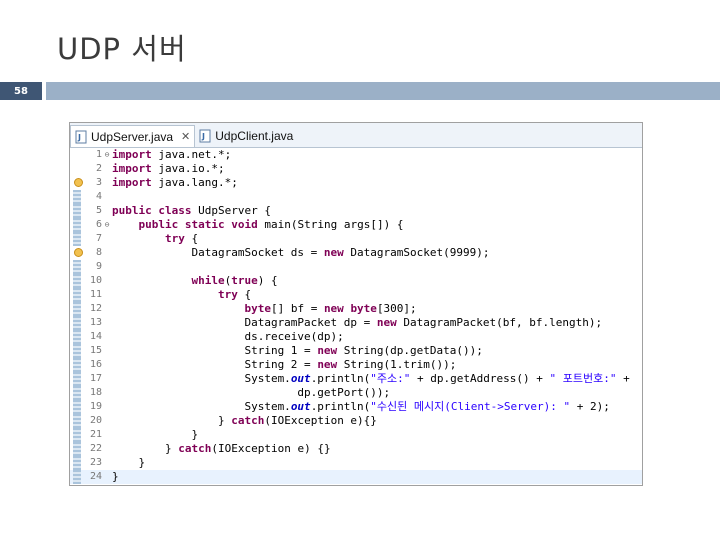 This screenshot has height=540, width=720. Describe the element at coordinates (95, 308) in the screenshot. I see `line-number: 12` at that location.